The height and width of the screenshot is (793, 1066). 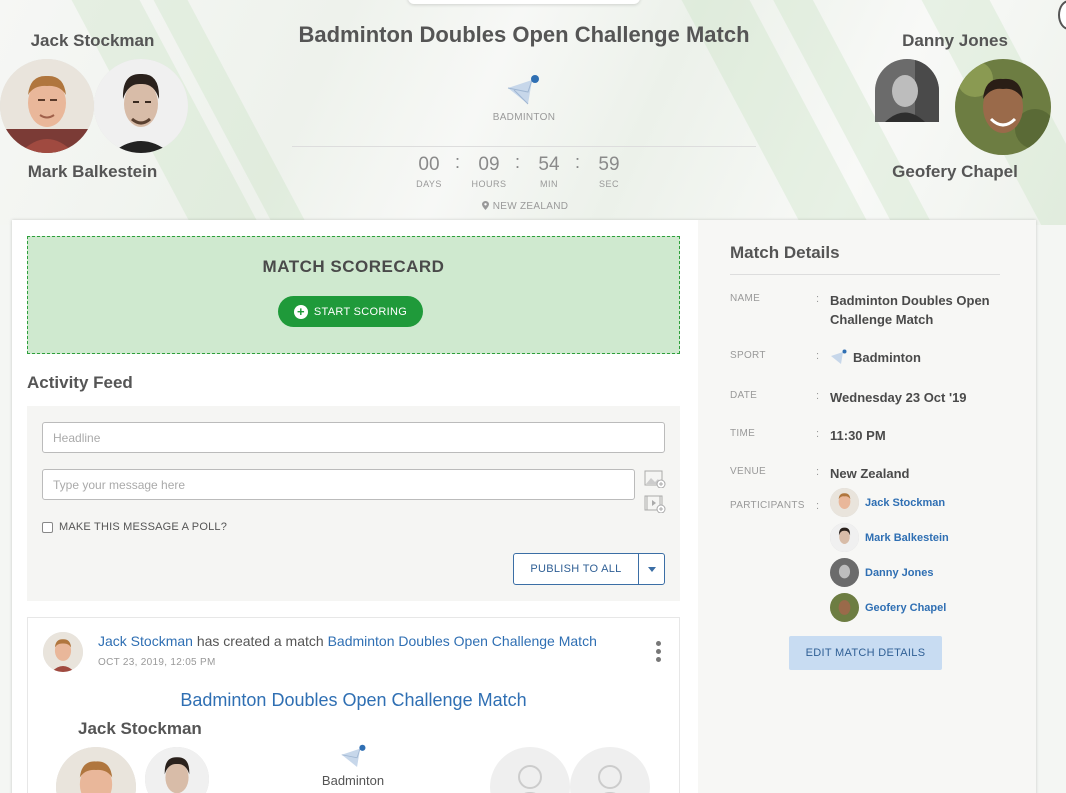 What do you see at coordinates (353, 700) in the screenshot?
I see `post-card-title: Badminton Doubles Open Challenge Match` at bounding box center [353, 700].